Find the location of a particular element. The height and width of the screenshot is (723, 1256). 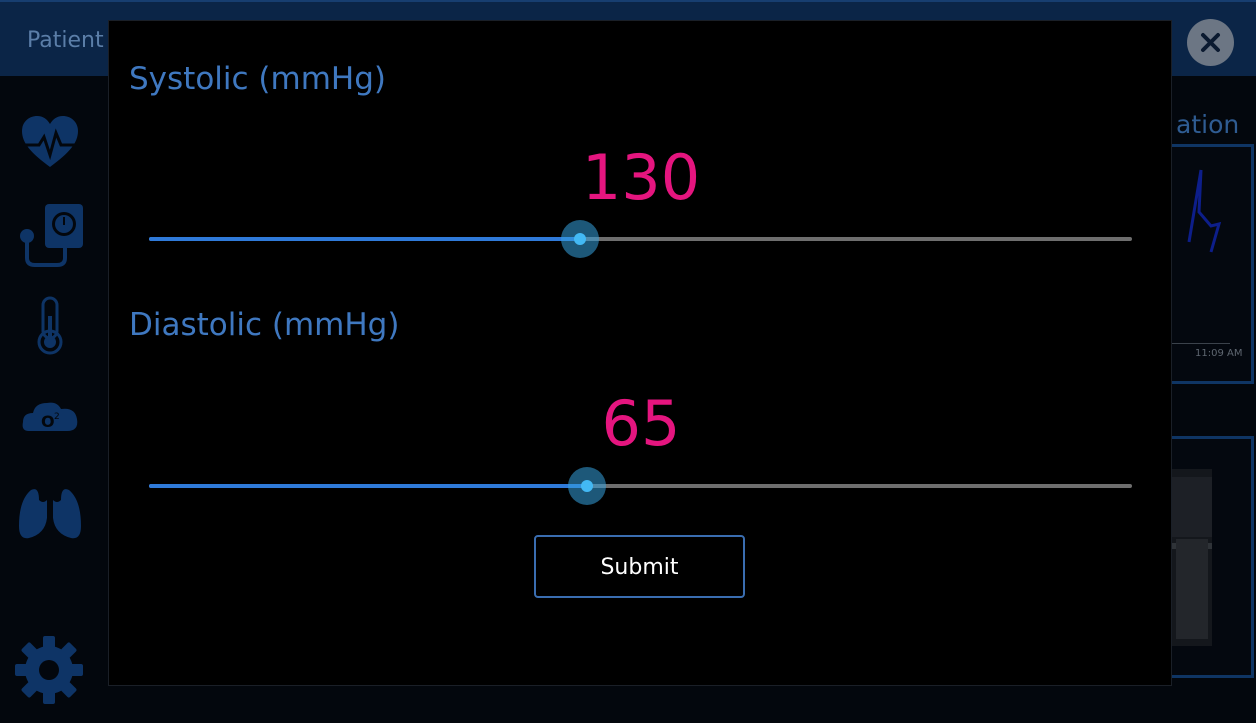

close-icon is located at coordinates (1210, 42).